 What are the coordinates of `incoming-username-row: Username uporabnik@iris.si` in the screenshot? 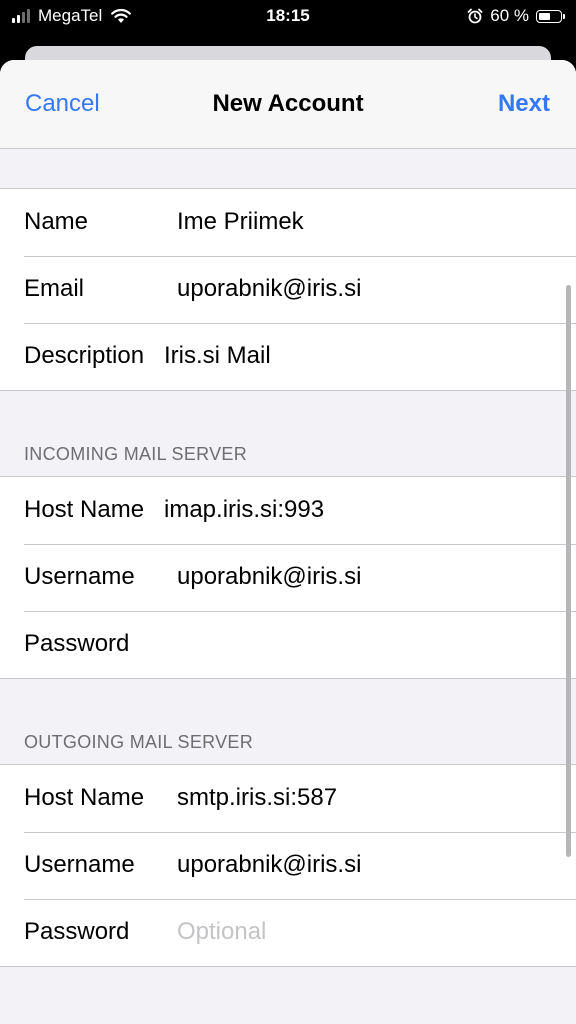 It's located at (288, 577).